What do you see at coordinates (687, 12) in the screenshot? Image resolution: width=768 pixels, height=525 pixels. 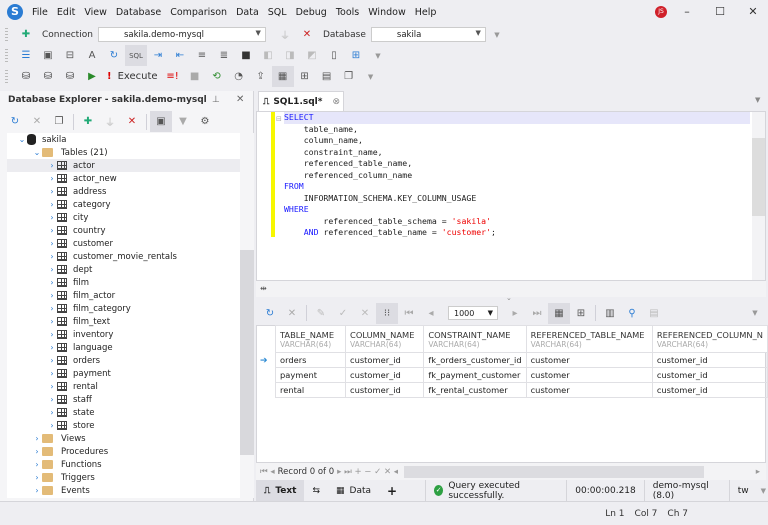 I see `minimize-button: –` at bounding box center [687, 12].